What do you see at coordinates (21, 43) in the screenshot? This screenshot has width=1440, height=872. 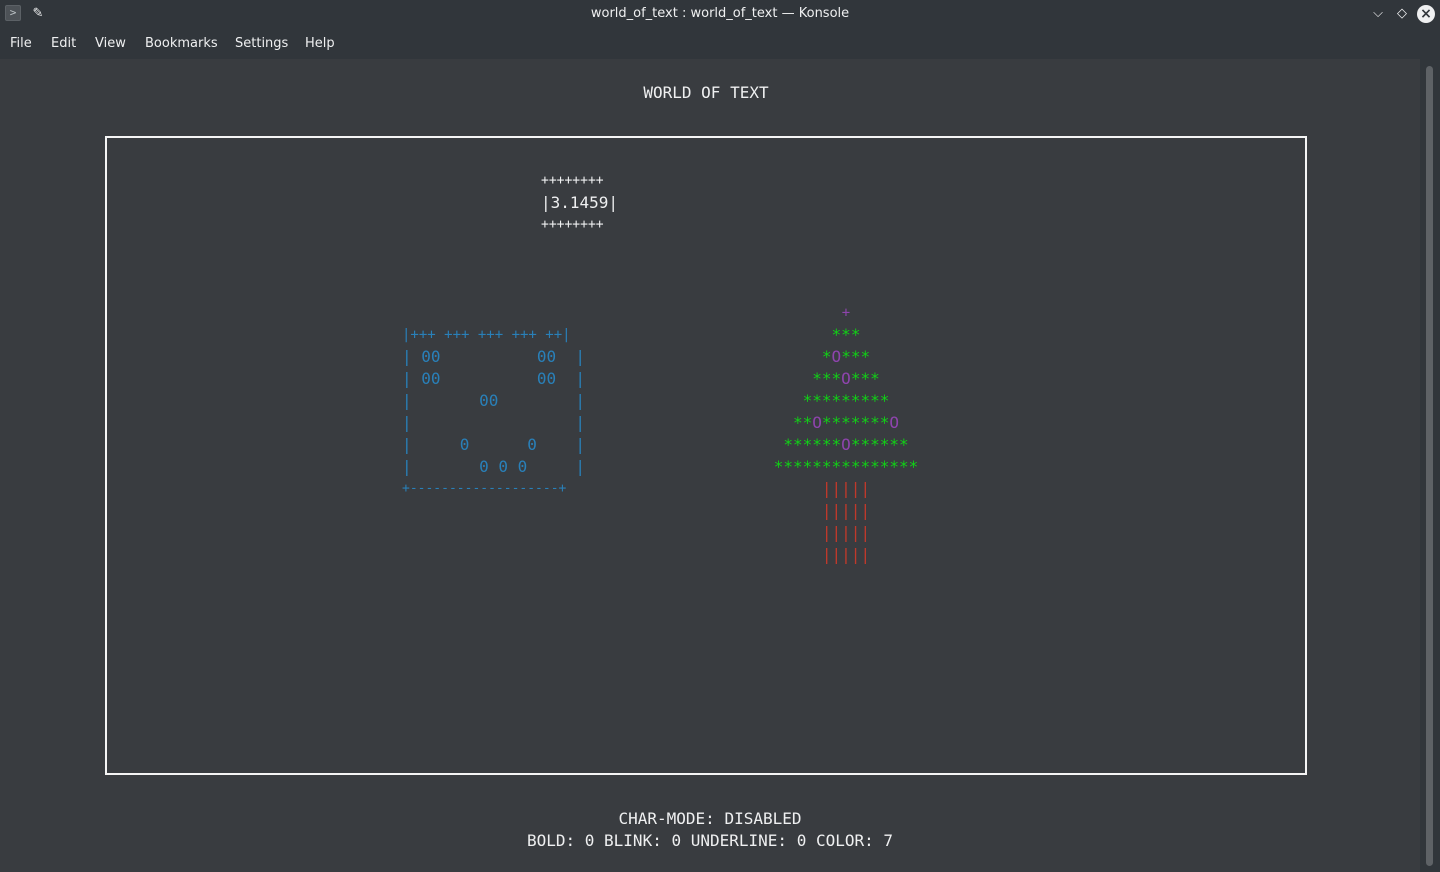 I see `menu-file: File` at bounding box center [21, 43].